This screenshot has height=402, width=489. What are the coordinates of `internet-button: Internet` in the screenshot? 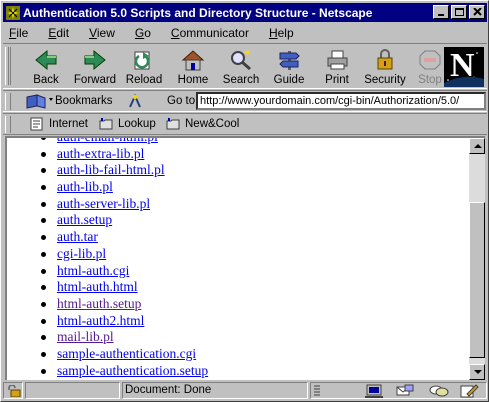 It's located at (59, 124).